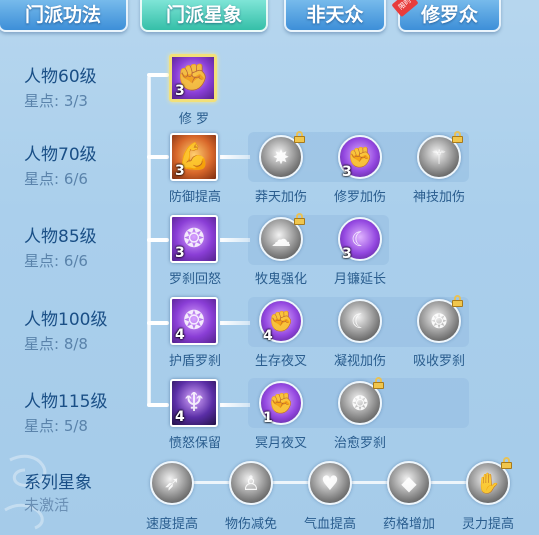 This screenshot has width=539, height=535. I want to click on node-rage-keep: ♆ 4, so click(194, 403).